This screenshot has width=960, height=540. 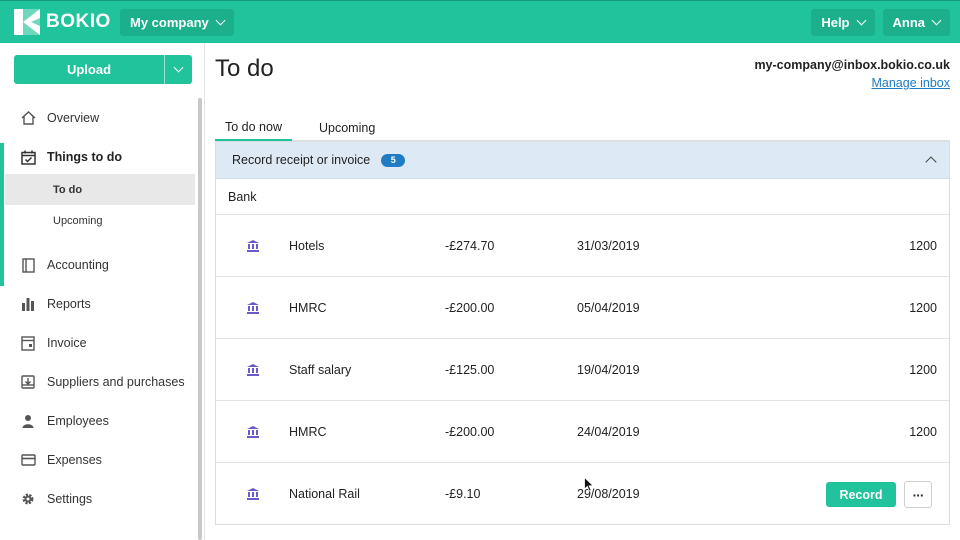 What do you see at coordinates (78, 265) in the screenshot?
I see `sidebar-item-label: Accounting` at bounding box center [78, 265].